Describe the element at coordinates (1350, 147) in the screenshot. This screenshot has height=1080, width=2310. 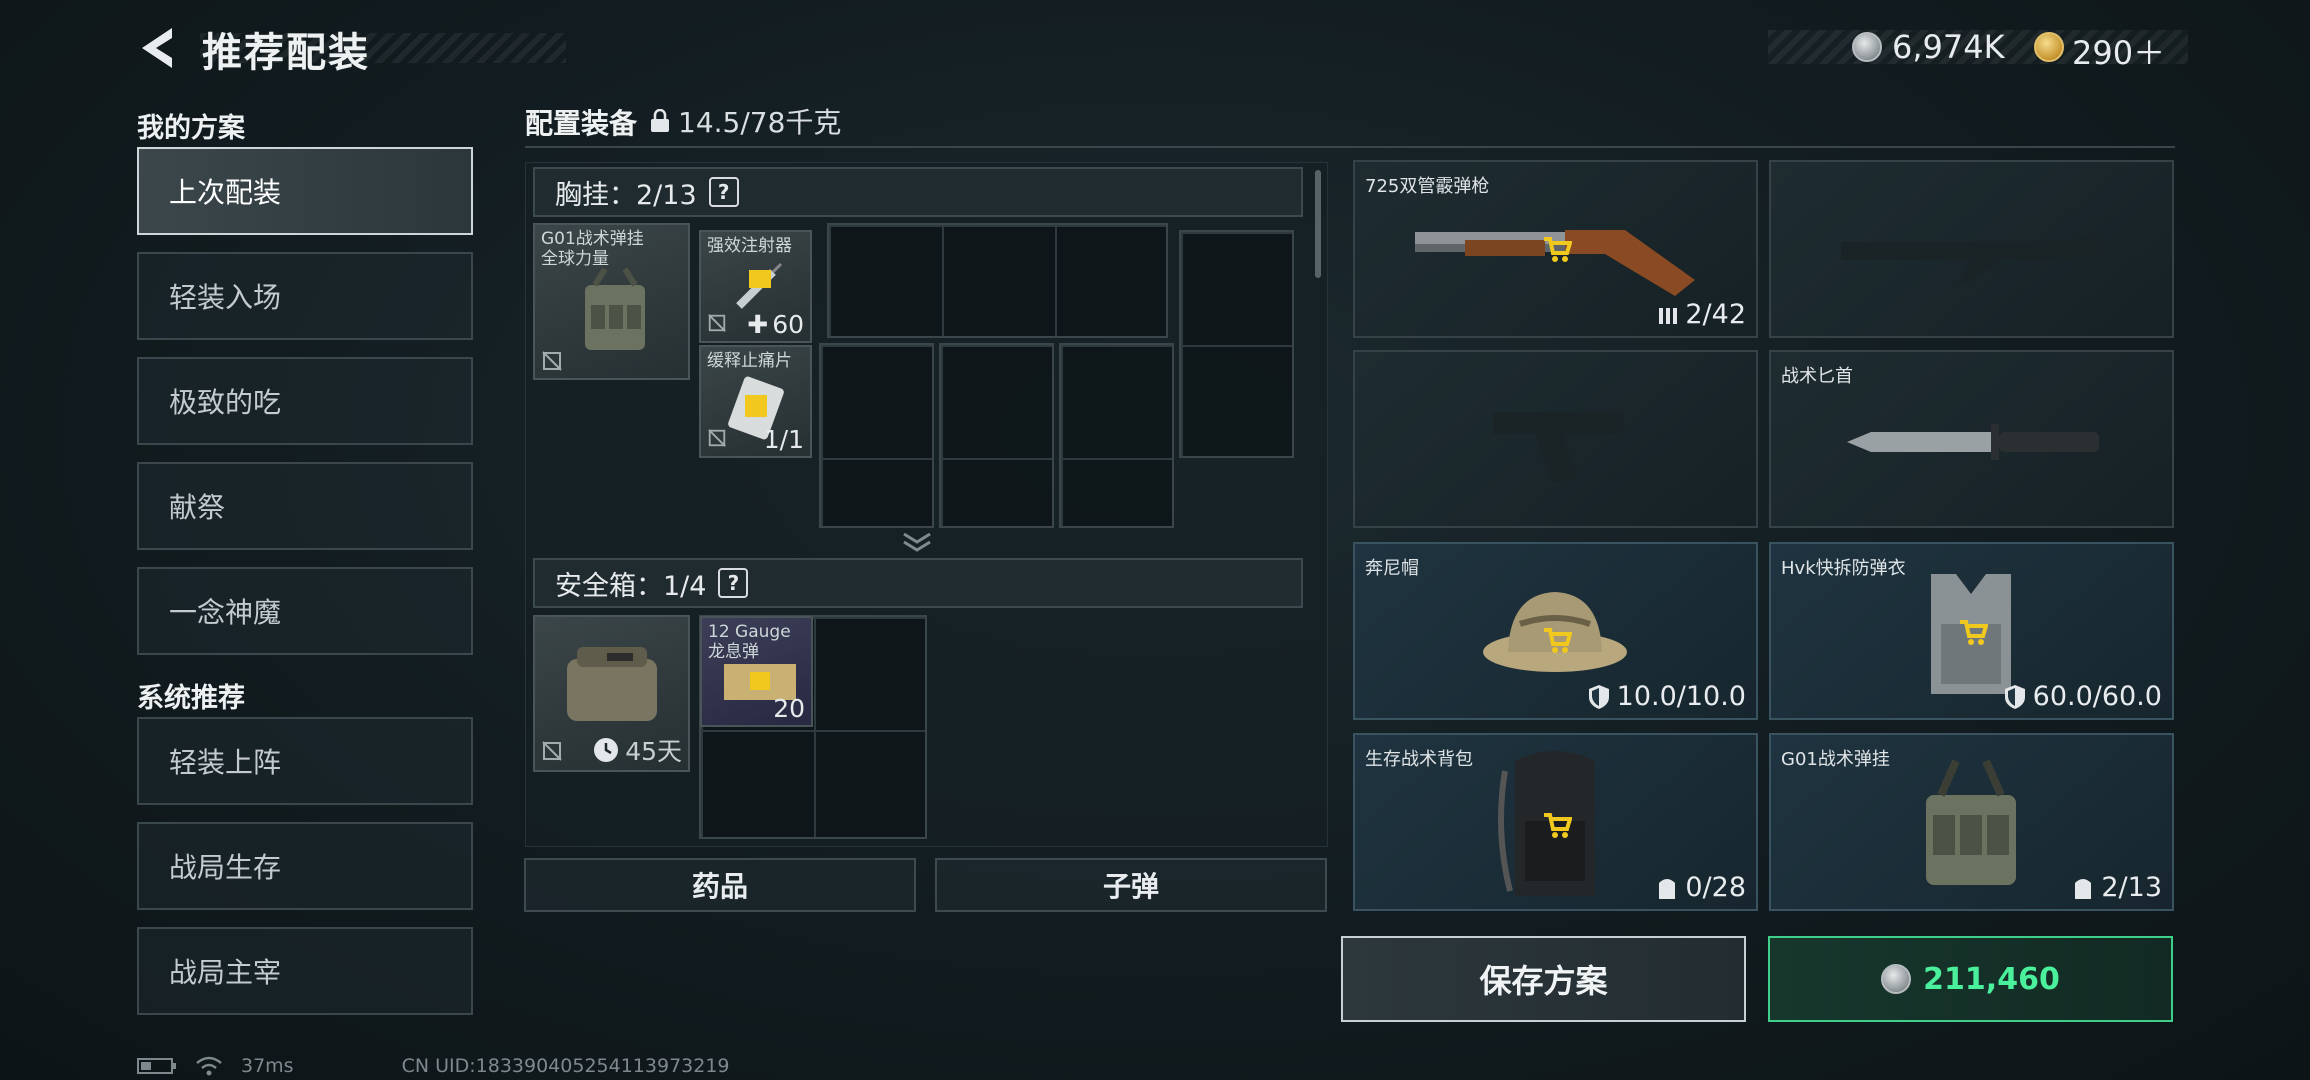
I see `divider` at that location.